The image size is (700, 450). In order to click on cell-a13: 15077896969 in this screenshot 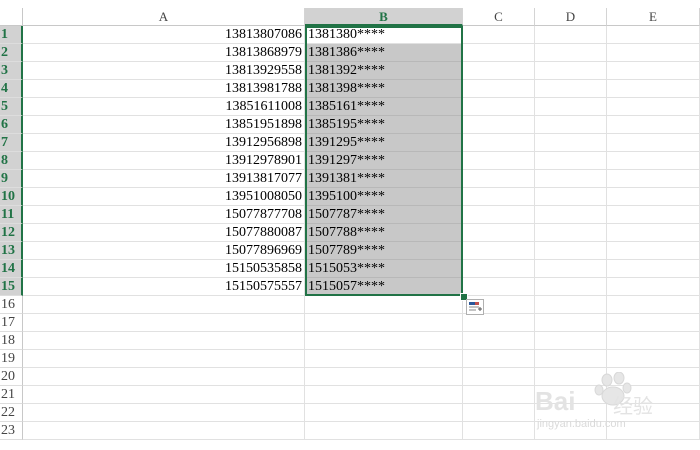, I will do `click(164, 251)`.